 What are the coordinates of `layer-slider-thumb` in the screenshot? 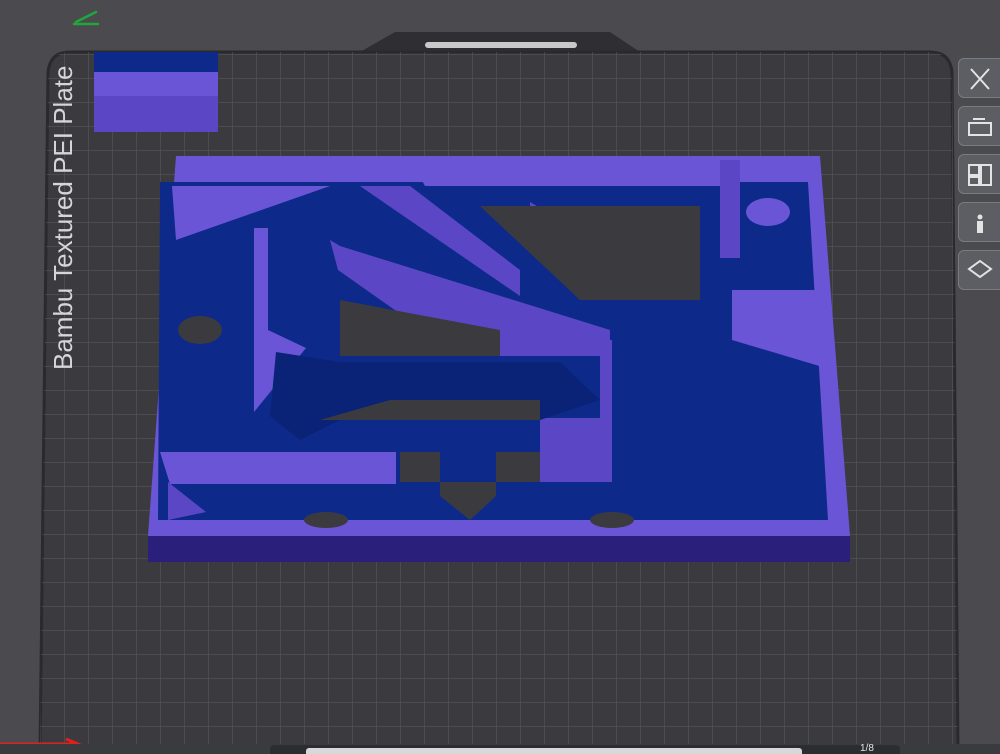 It's located at (554, 751).